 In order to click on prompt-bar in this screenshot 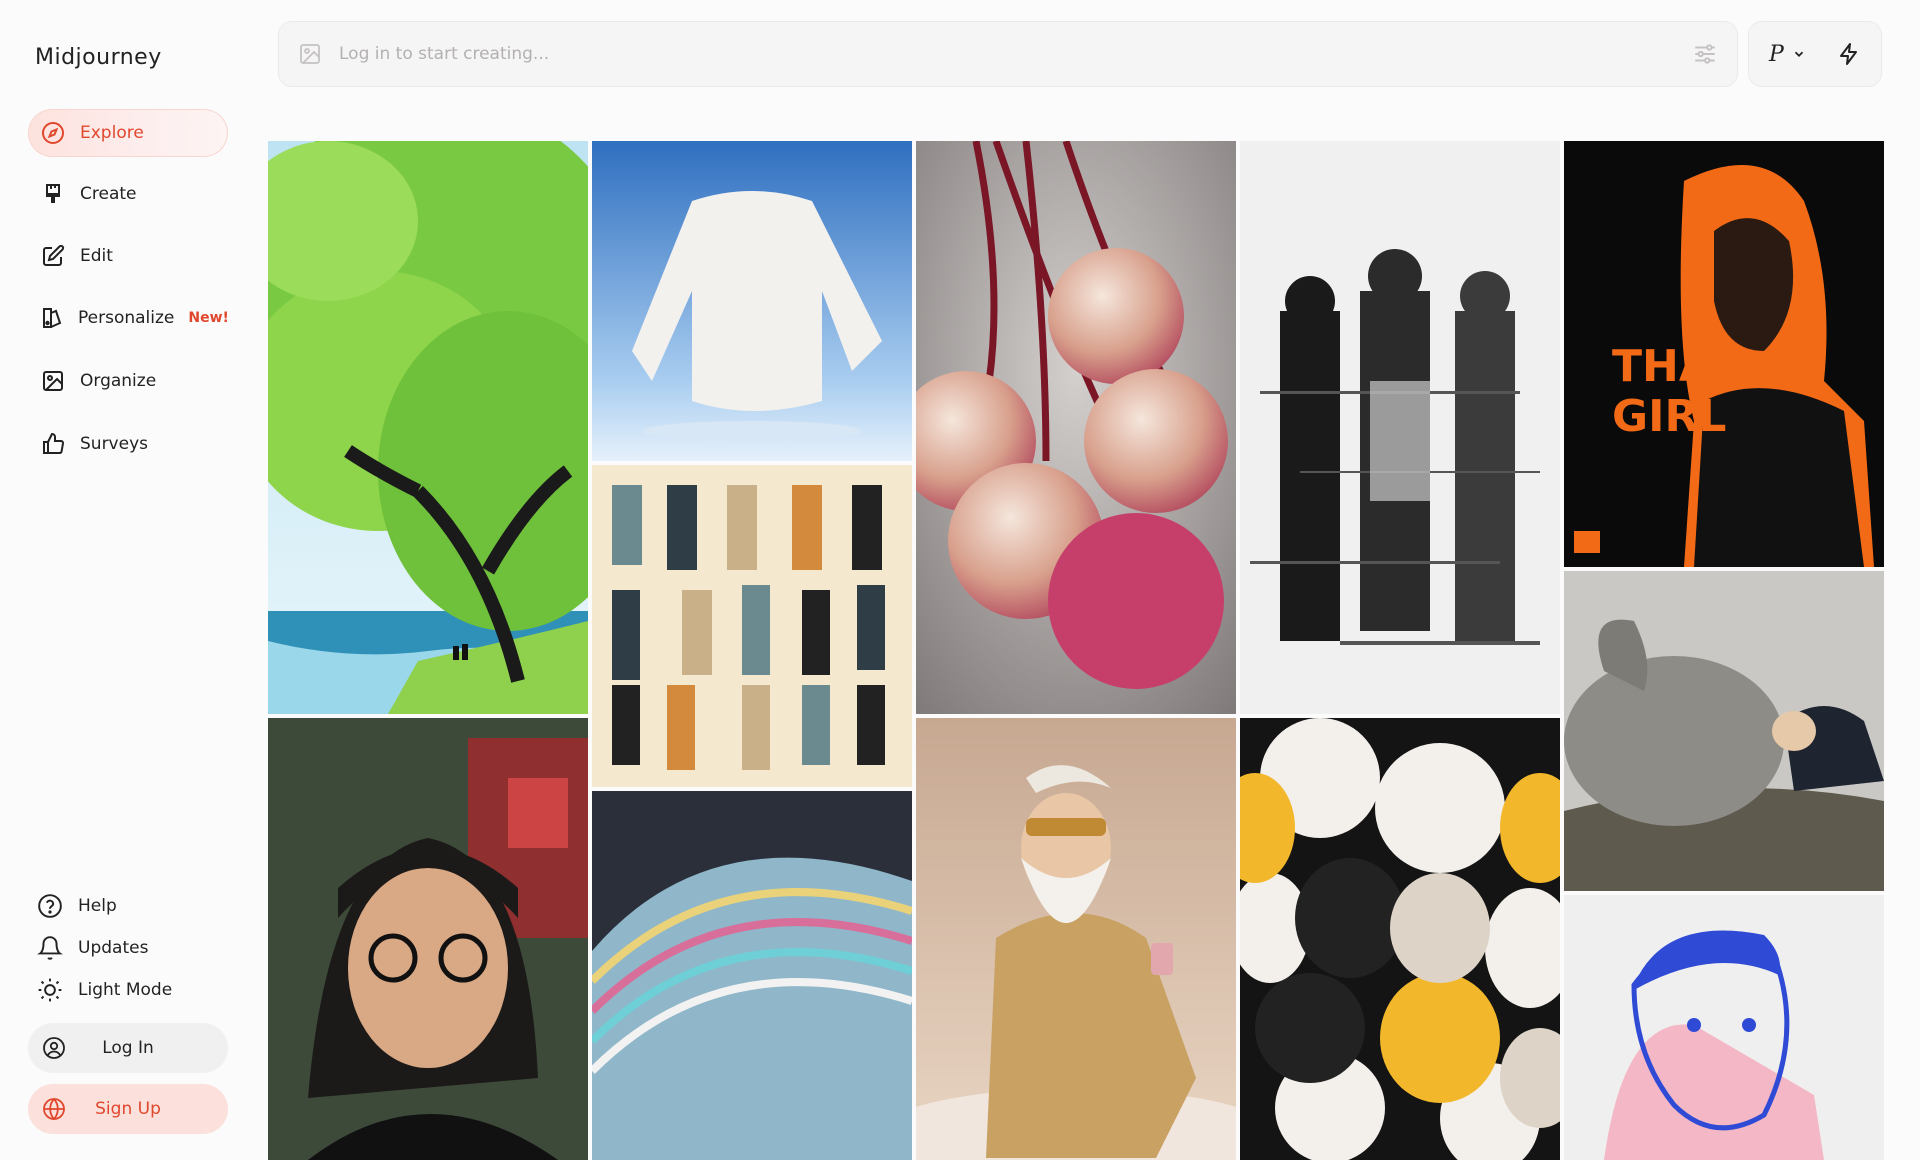, I will do `click(1008, 54)`.